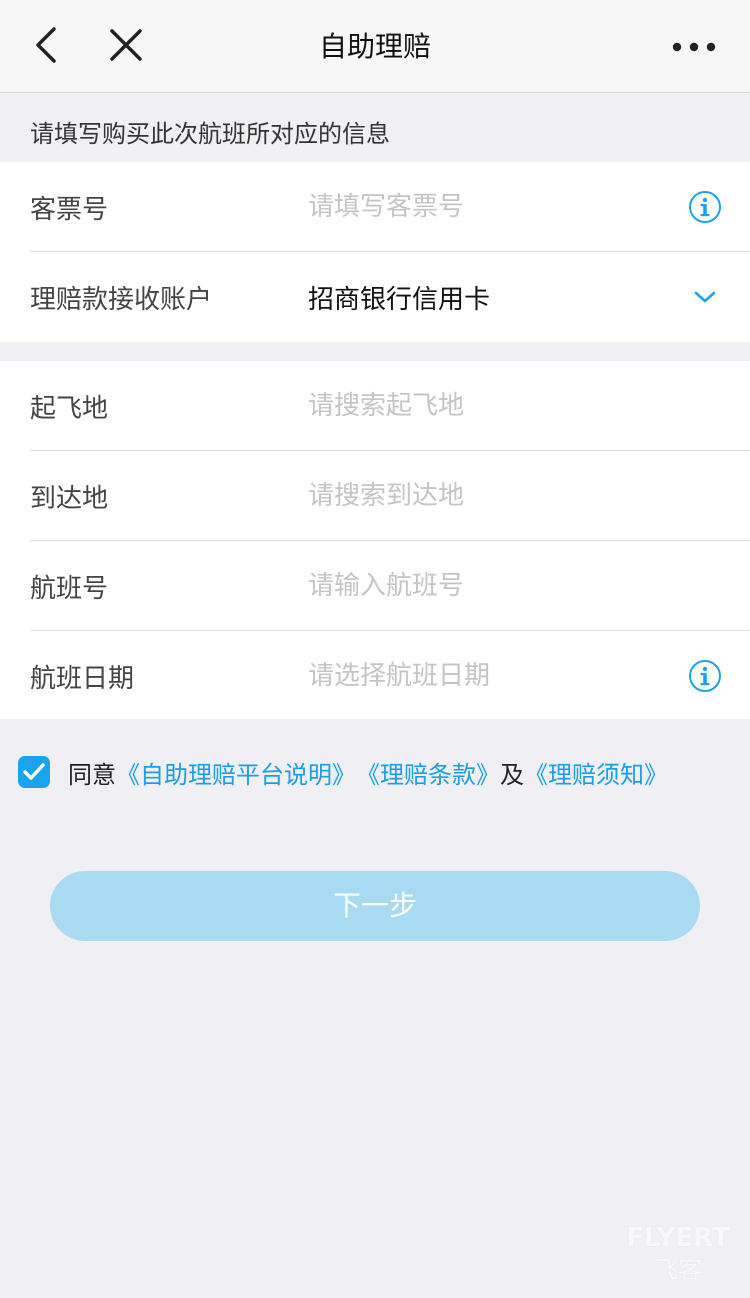  Describe the element at coordinates (596, 772) in the screenshot. I see `claim-notice-link: 《理赔须知》` at that location.